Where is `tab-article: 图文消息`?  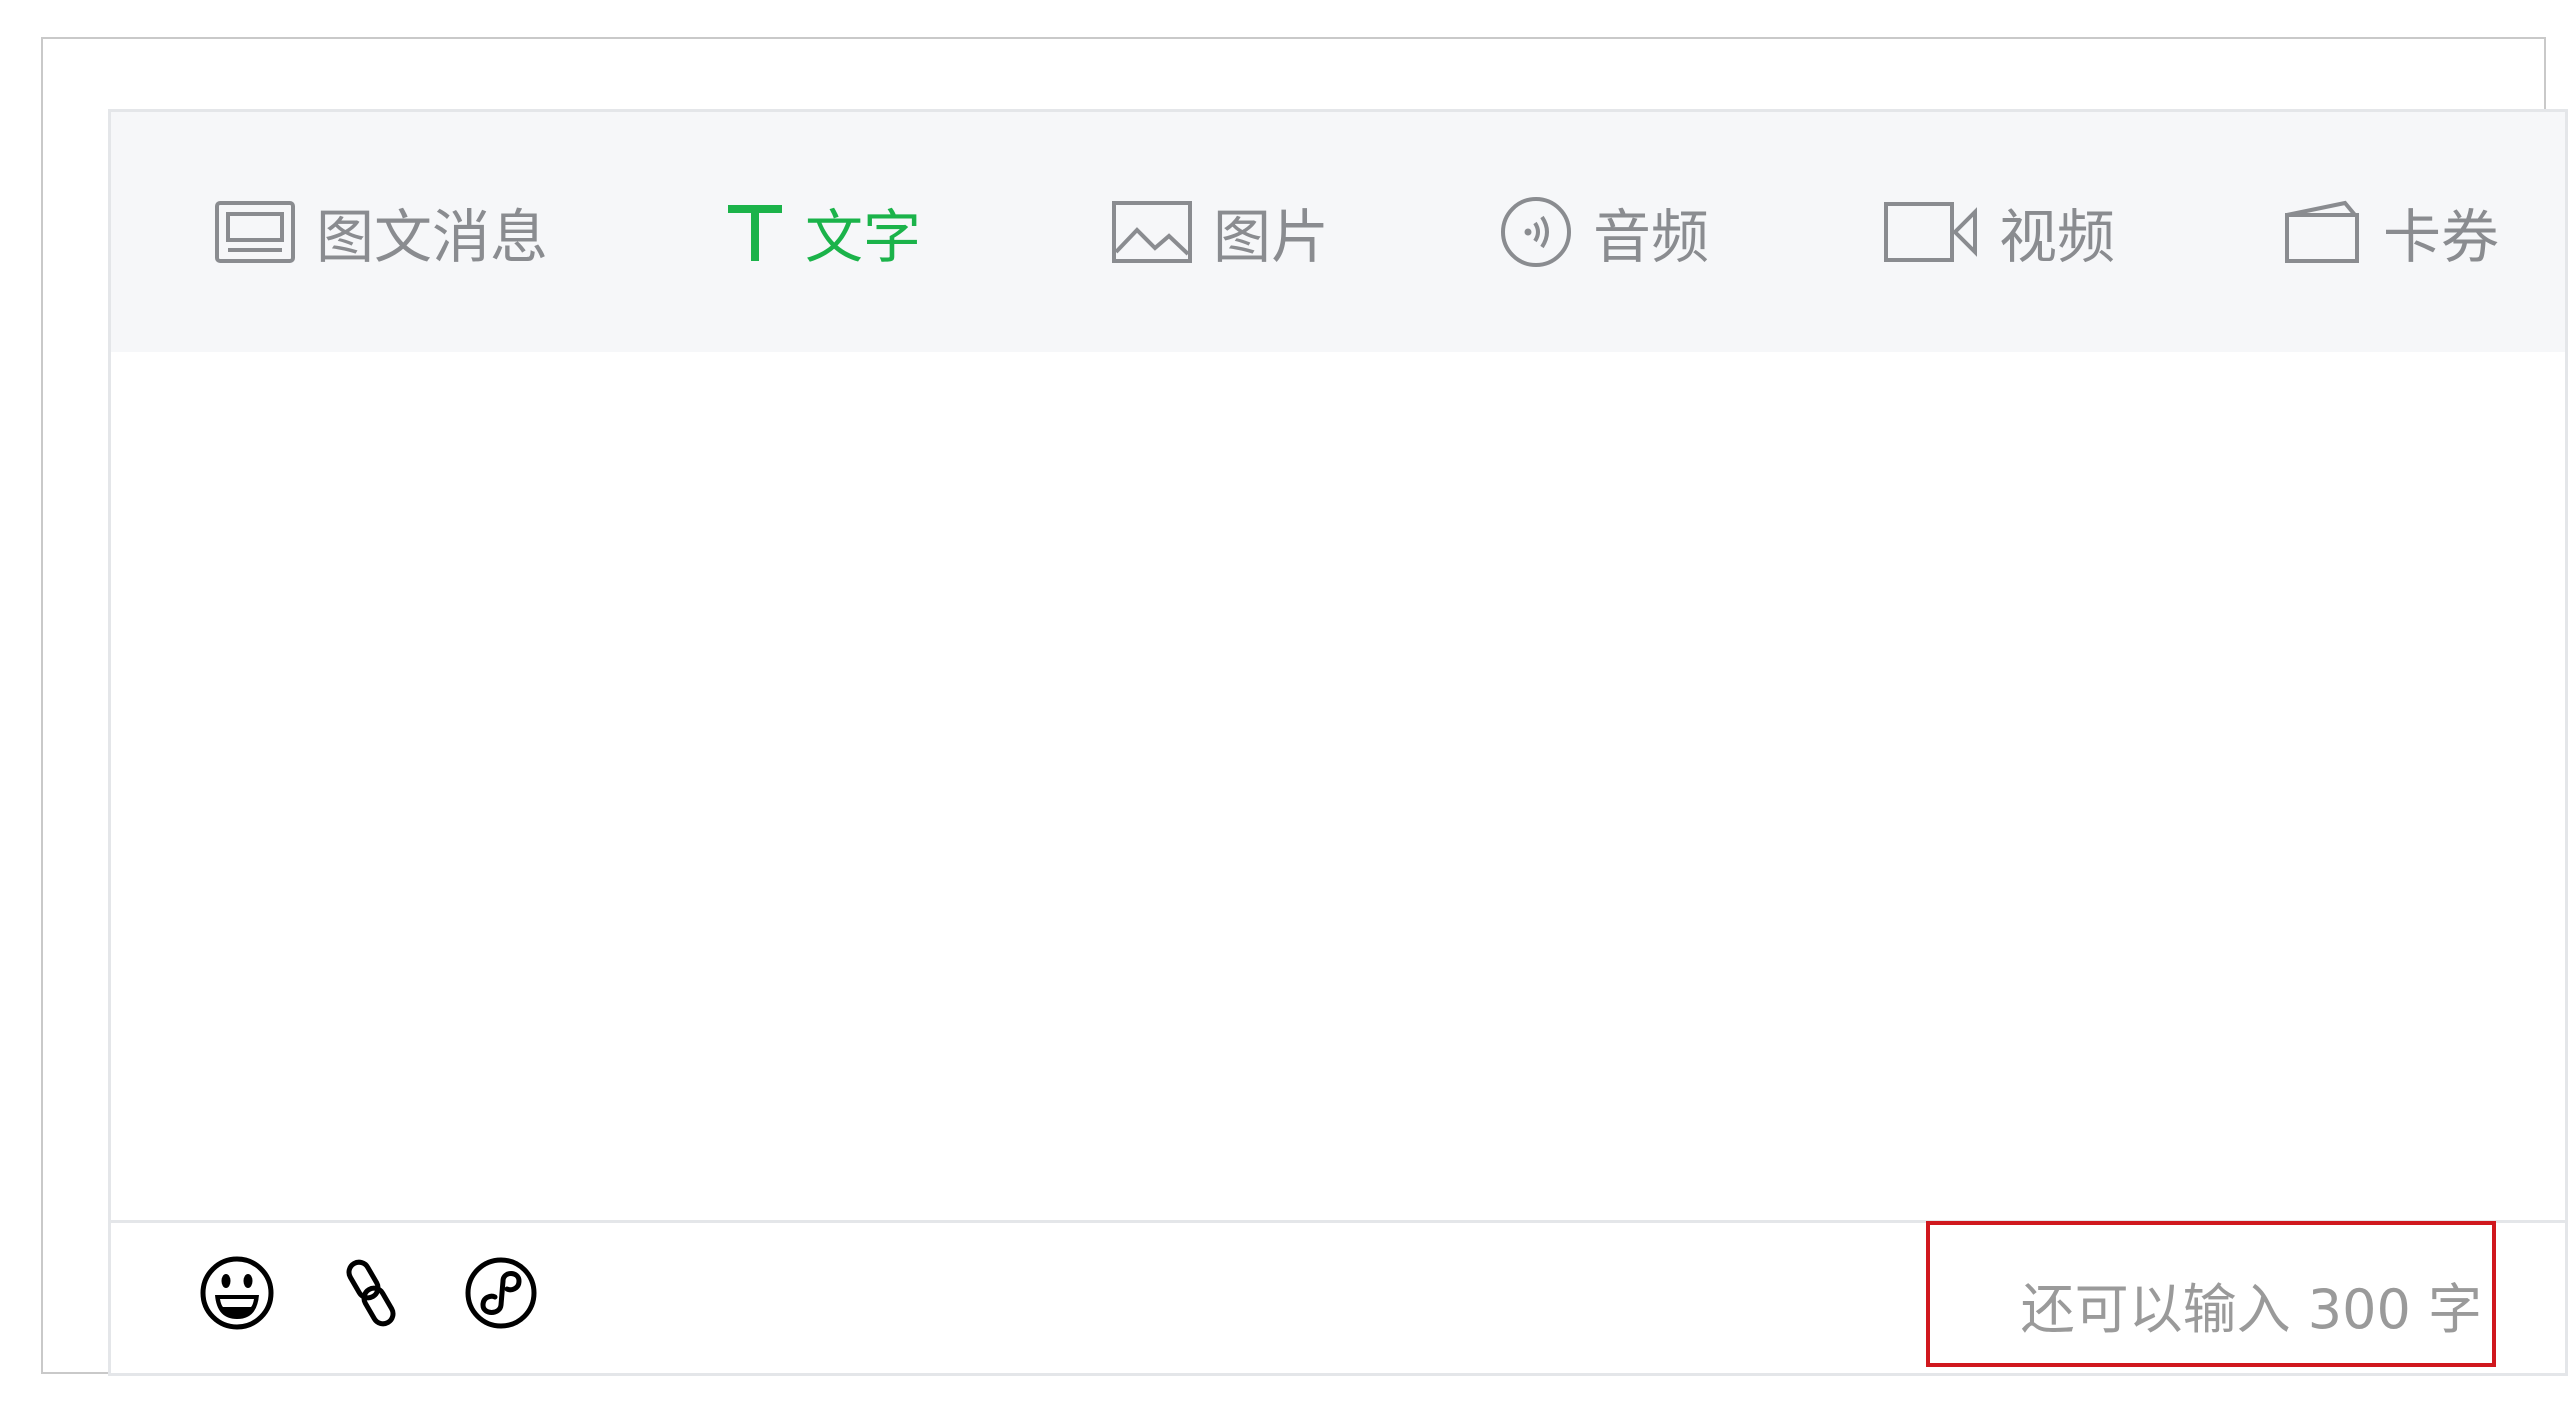 tab-article: 图文消息 is located at coordinates (381, 232).